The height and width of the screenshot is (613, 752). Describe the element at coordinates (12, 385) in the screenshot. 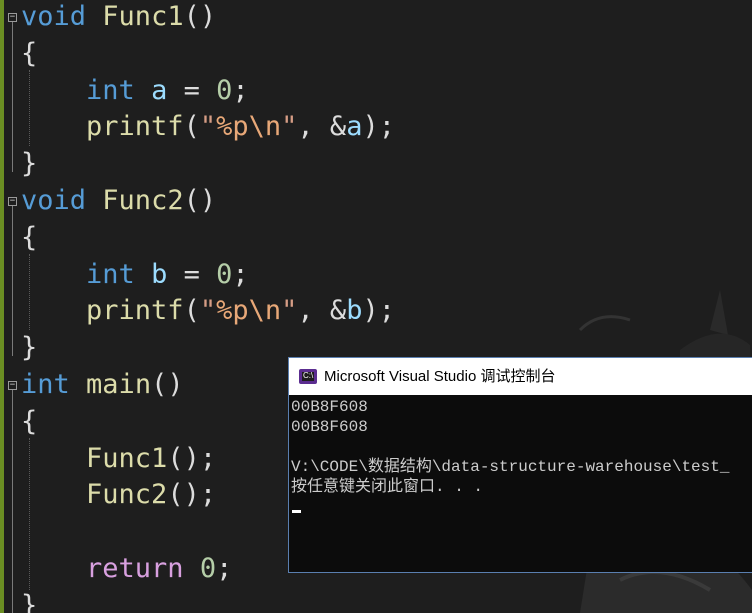

I see `collapse-main-icon: −` at that location.